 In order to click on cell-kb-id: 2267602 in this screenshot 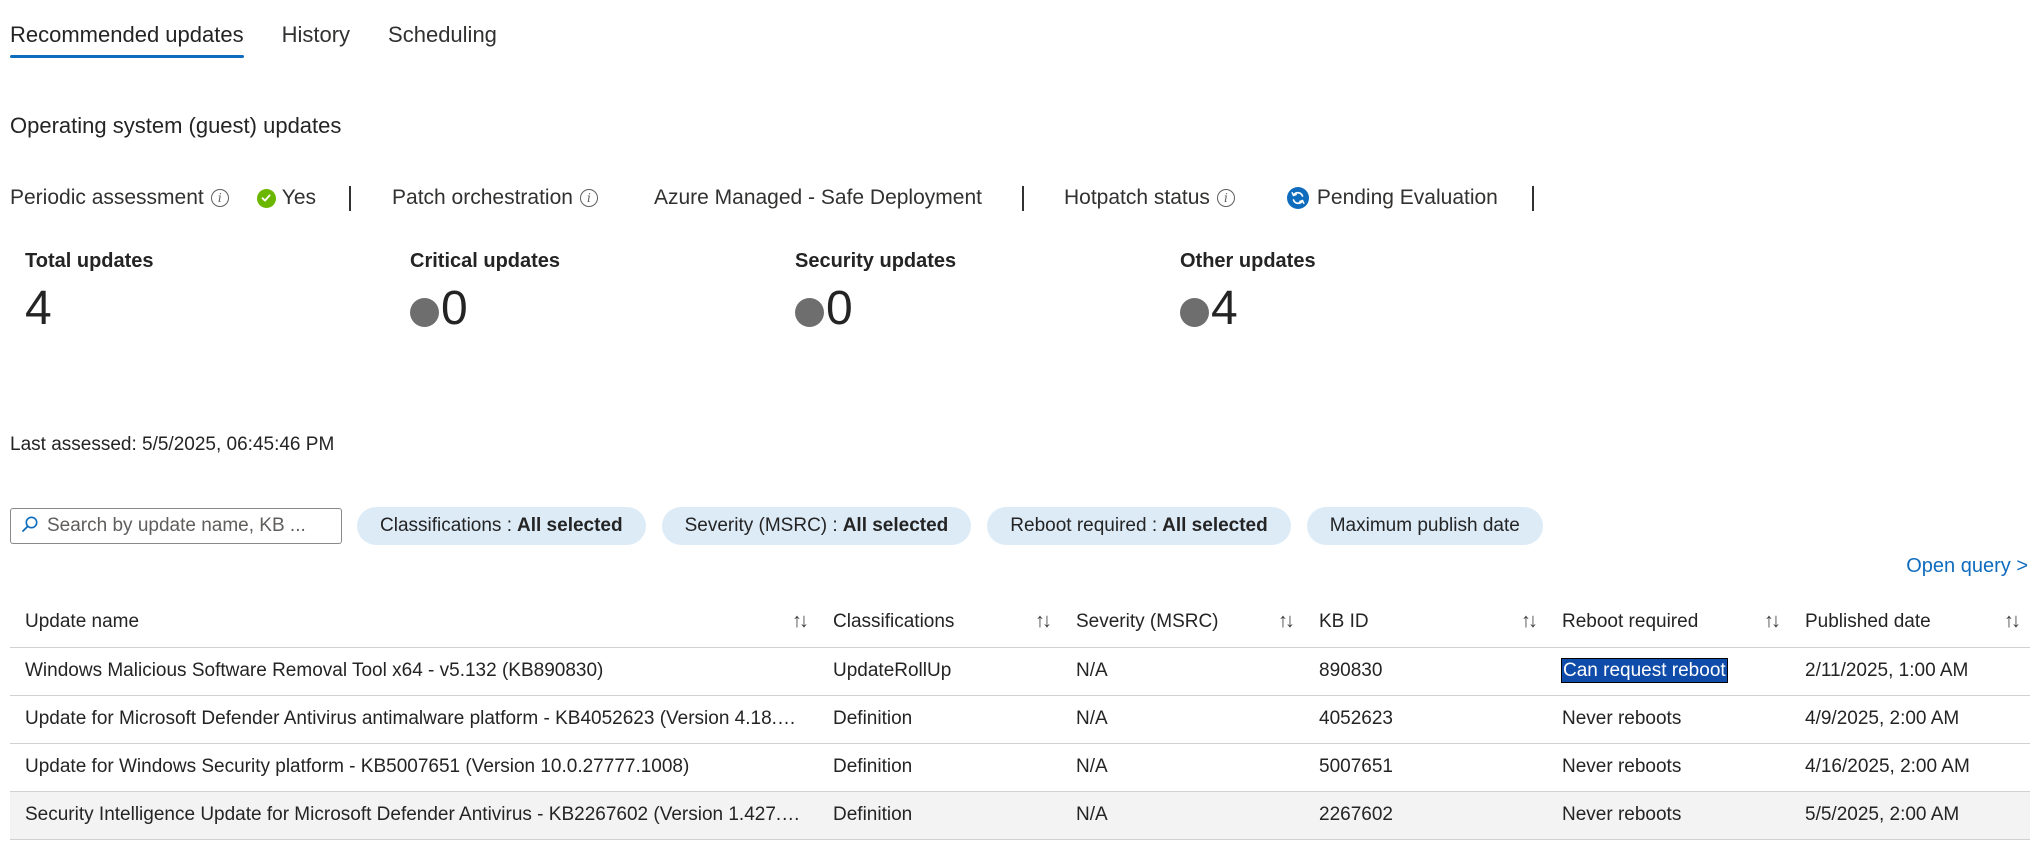, I will do `click(1425, 815)`.